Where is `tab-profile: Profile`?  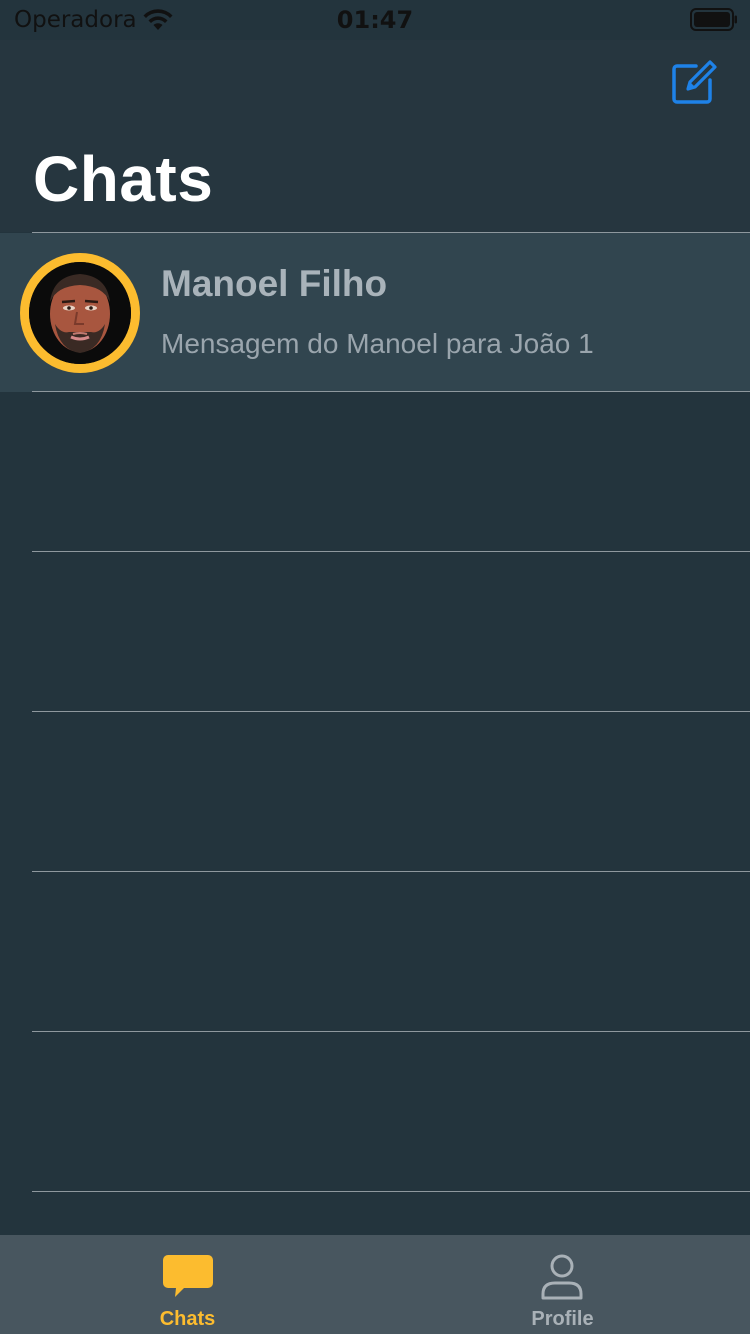 tab-profile: Profile is located at coordinates (562, 1284).